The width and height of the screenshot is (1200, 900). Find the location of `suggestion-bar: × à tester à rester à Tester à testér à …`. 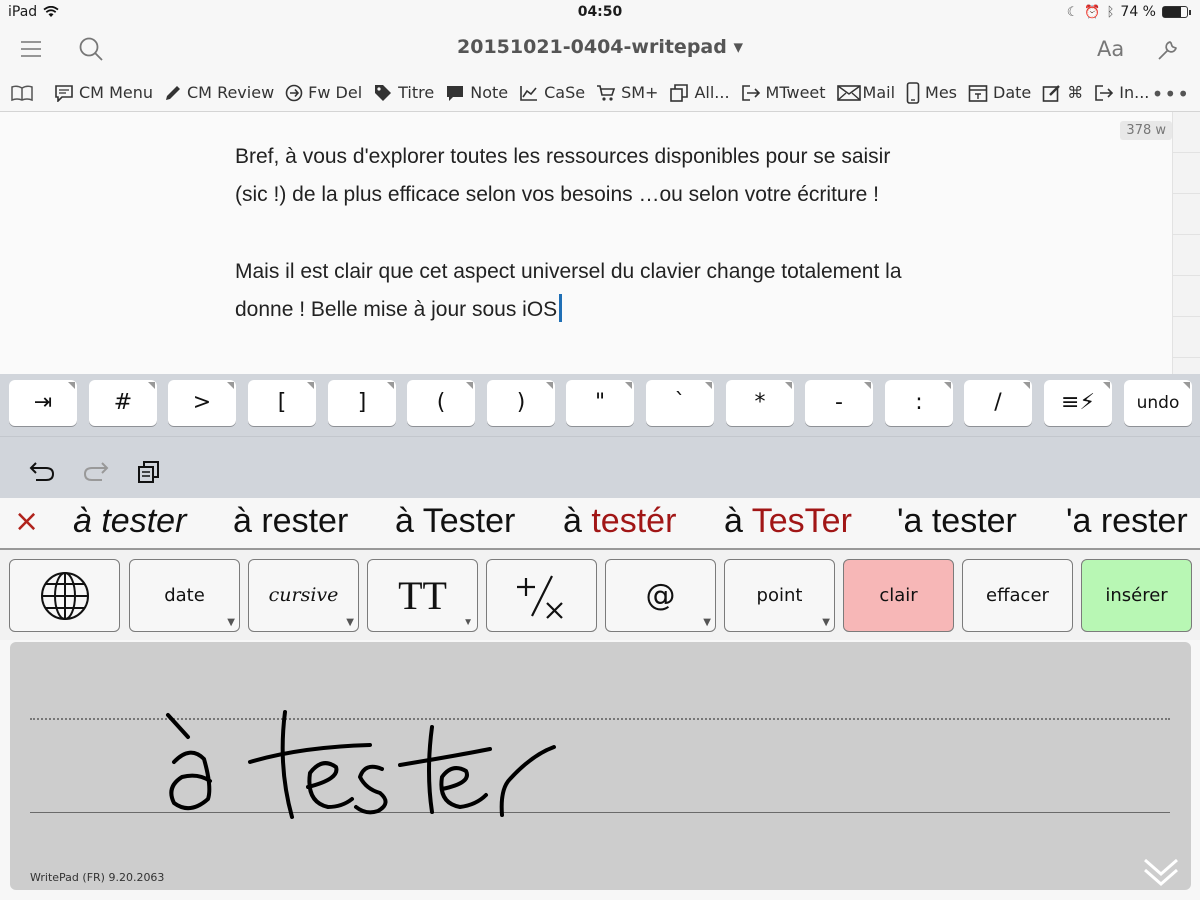

suggestion-bar: × à tester à rester à Tester à testér à … is located at coordinates (600, 524).